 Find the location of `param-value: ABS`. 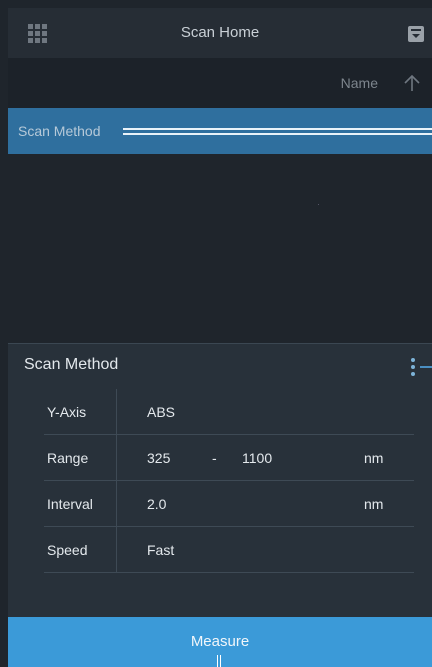

param-value: ABS is located at coordinates (265, 412).